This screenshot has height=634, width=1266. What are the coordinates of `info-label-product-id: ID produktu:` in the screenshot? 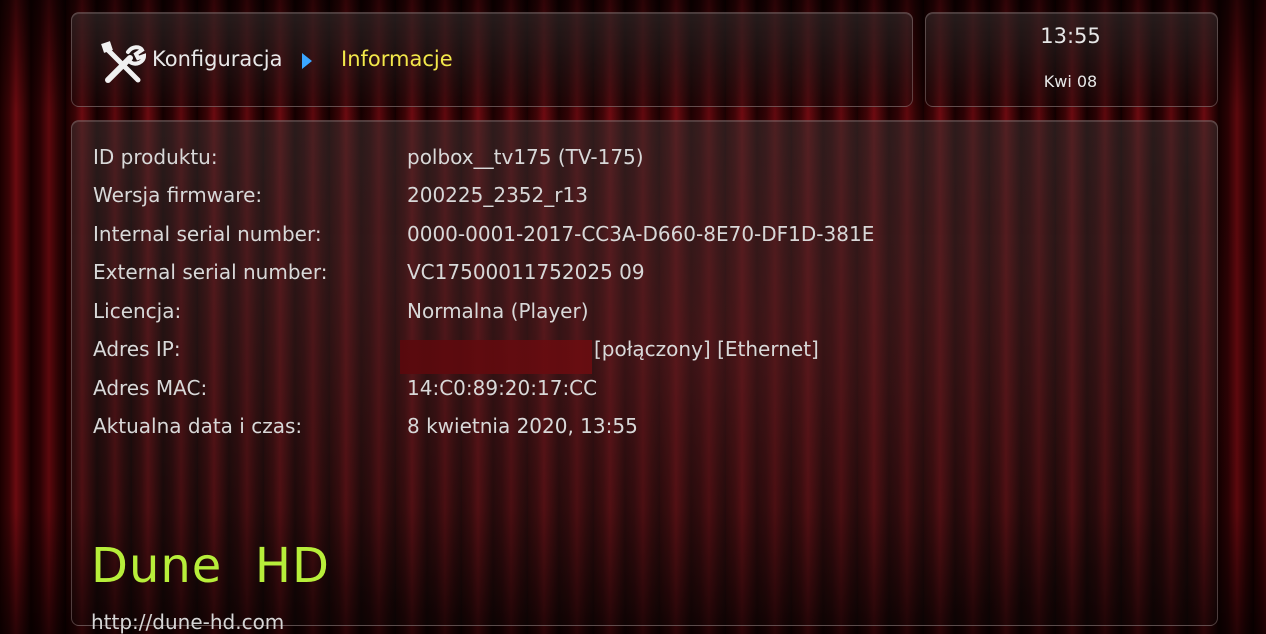 It's located at (155, 157).